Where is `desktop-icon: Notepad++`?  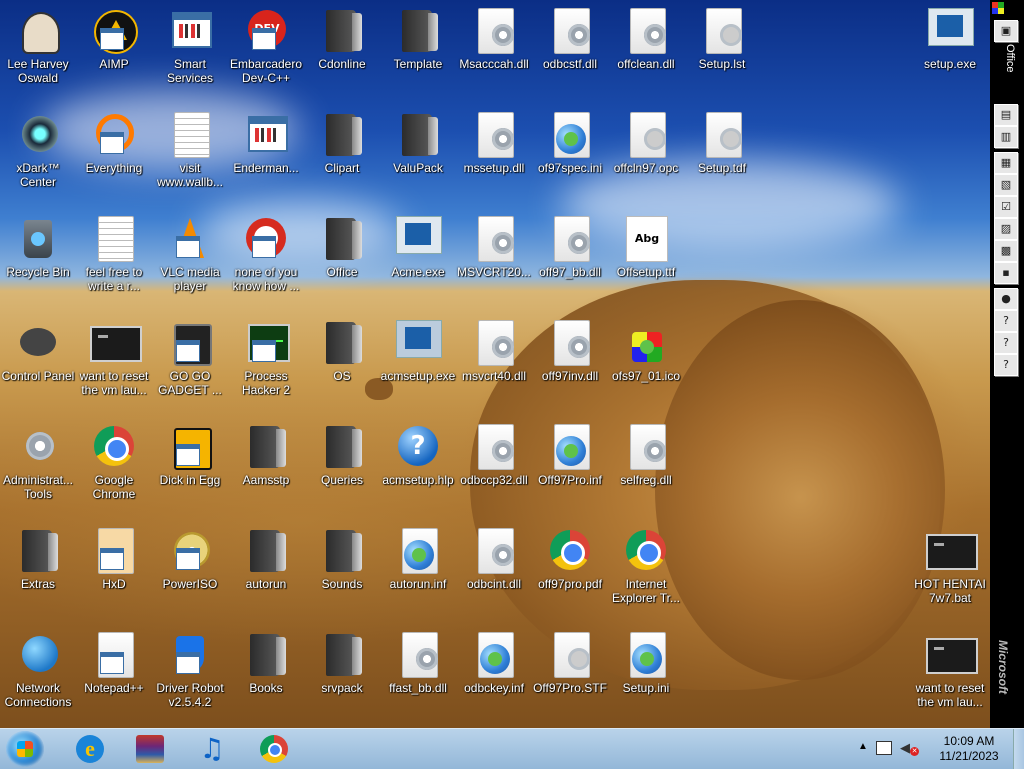 desktop-icon: Notepad++ is located at coordinates (114, 678).